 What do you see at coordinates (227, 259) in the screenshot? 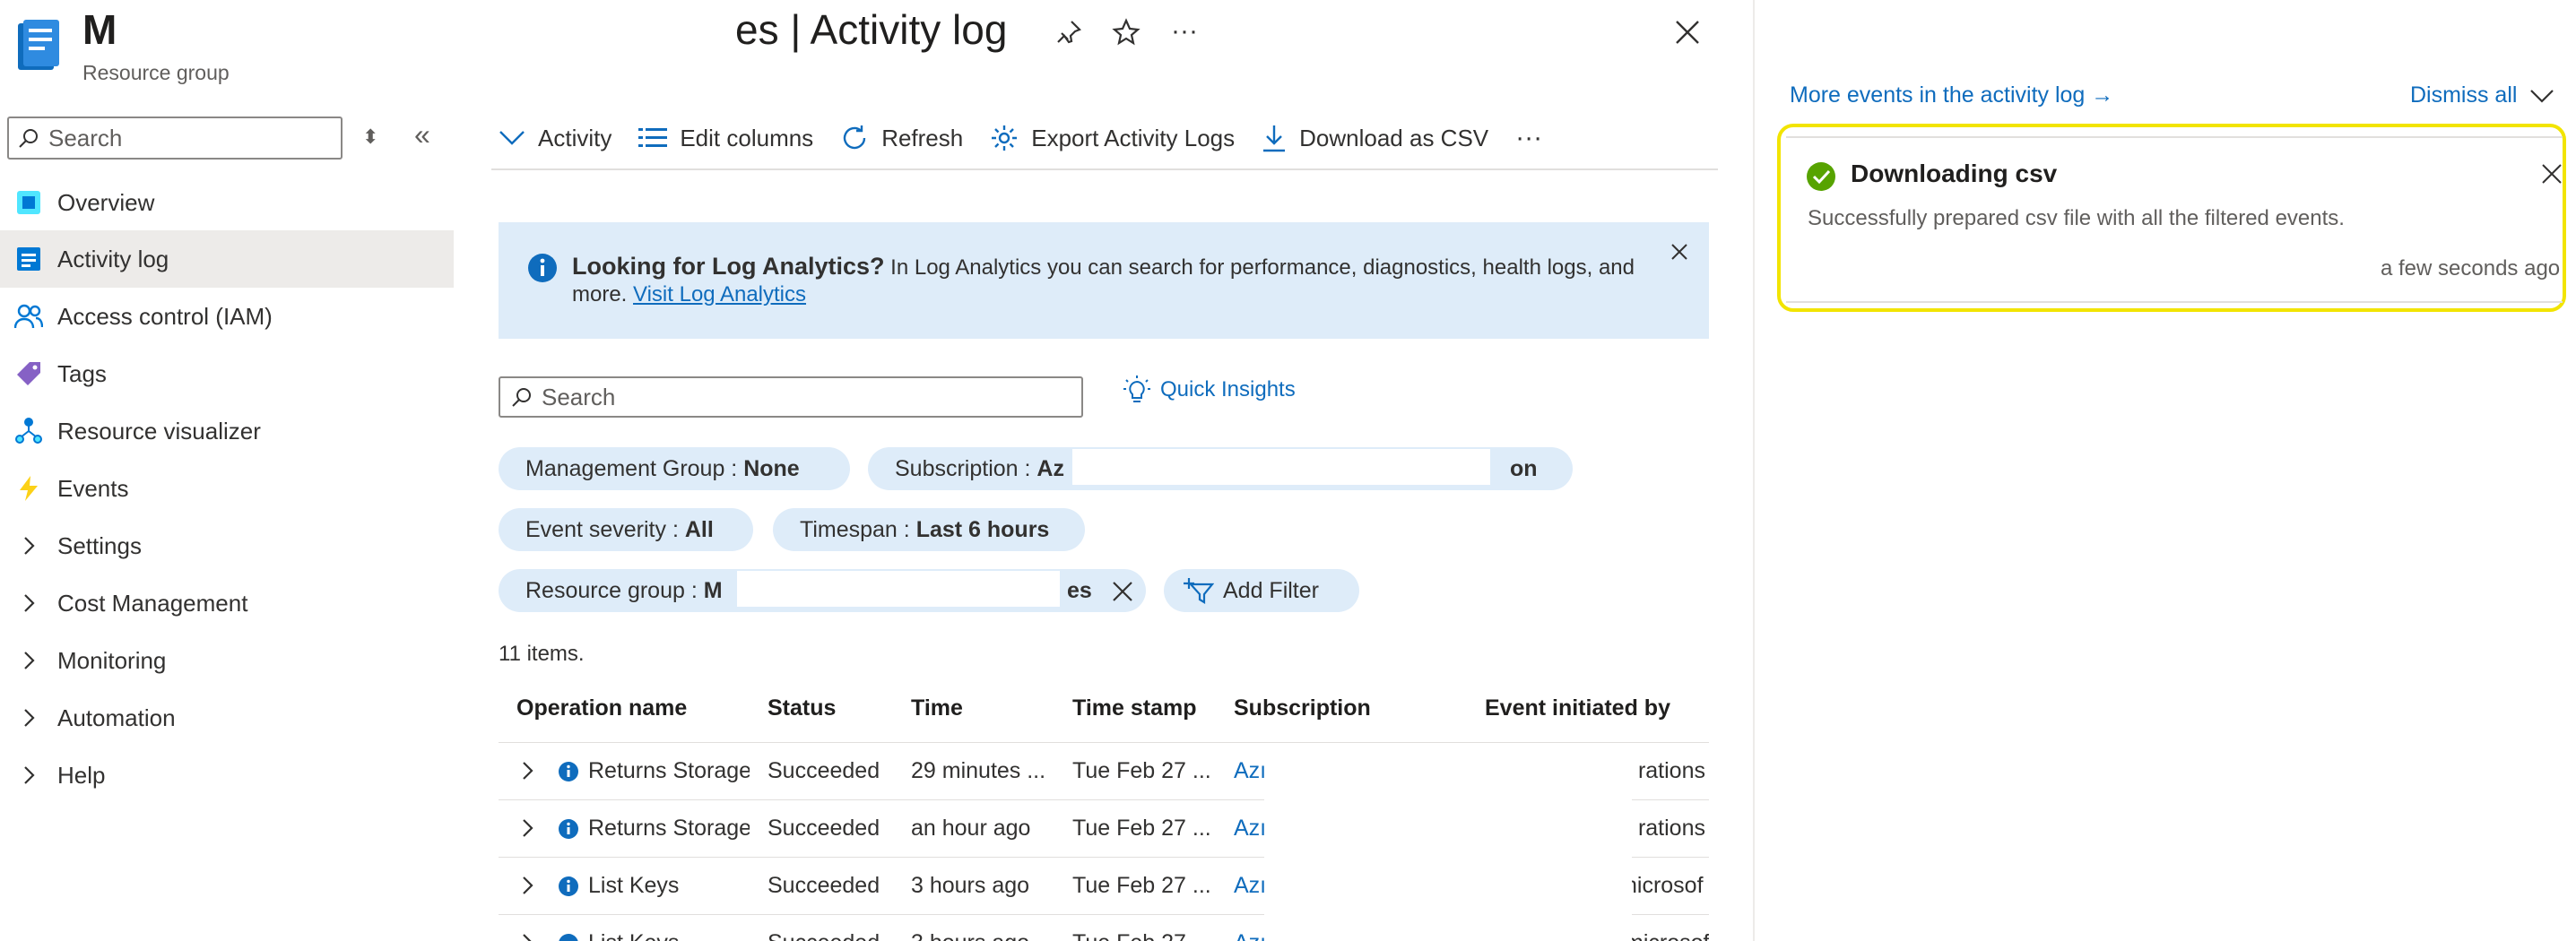
I see `sidebar-item-activity-log: Activity log` at bounding box center [227, 259].